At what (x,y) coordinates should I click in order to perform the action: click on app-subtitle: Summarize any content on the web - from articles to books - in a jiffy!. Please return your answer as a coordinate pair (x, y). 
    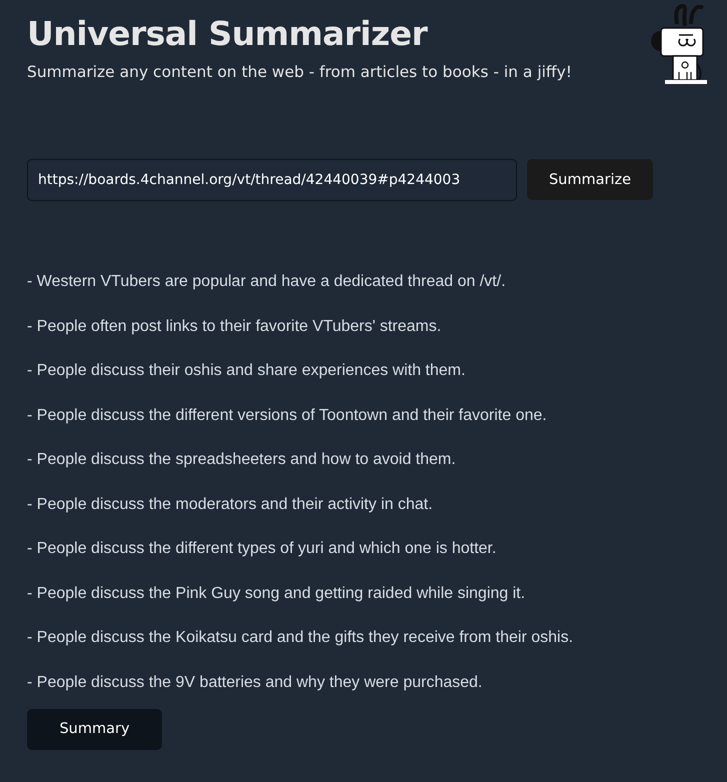
    Looking at the image, I should click on (299, 72).